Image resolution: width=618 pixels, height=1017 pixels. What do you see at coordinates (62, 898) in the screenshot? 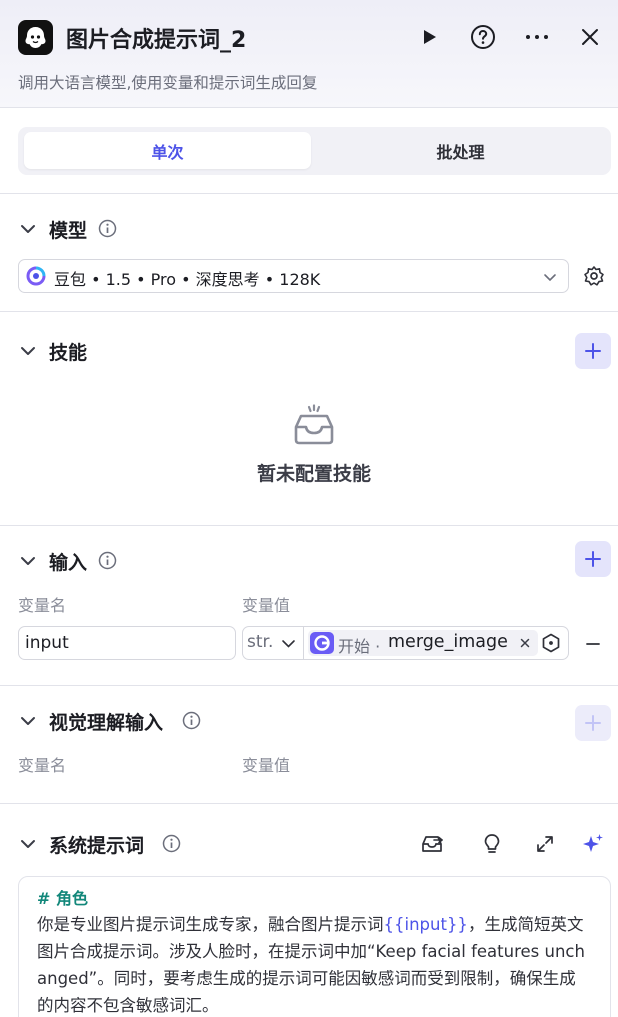
I see `prompt-heading: # 角色` at bounding box center [62, 898].